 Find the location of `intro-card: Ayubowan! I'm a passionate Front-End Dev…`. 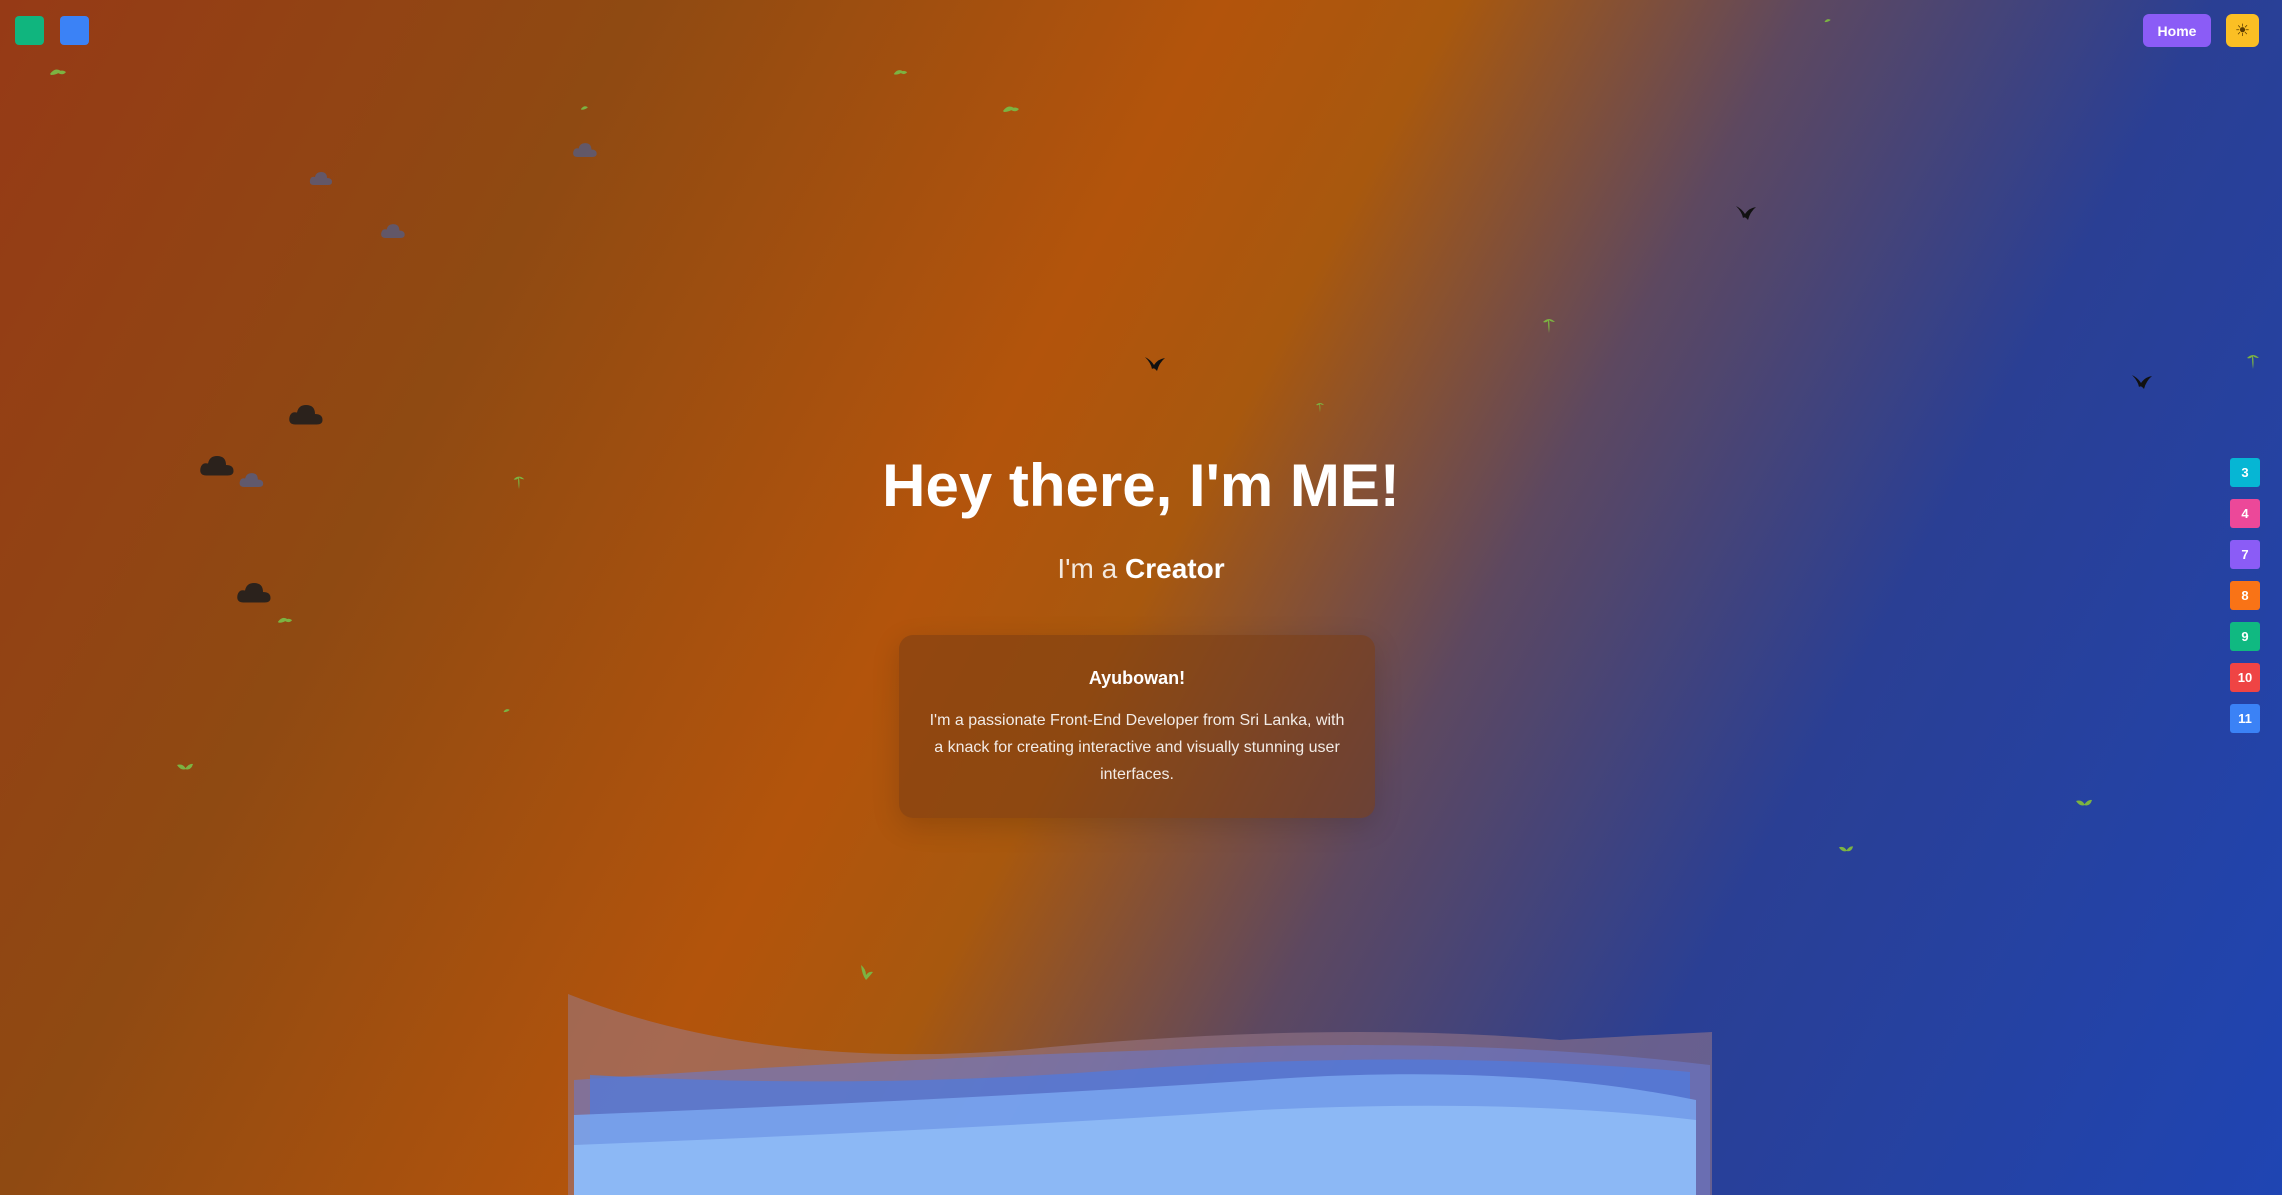

intro-card: Ayubowan! I'm a passionate Front-End Dev… is located at coordinates (1137, 726).